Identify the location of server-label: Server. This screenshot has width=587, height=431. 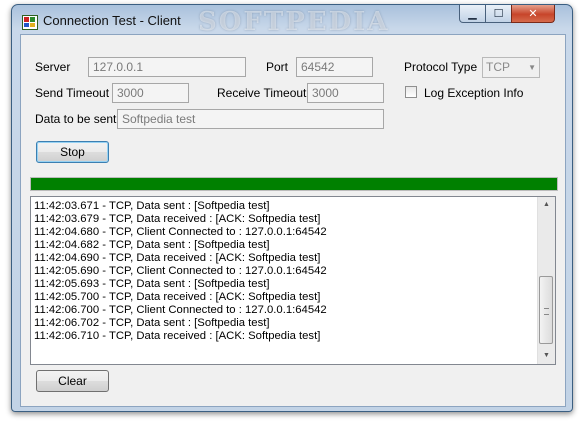
(53, 67).